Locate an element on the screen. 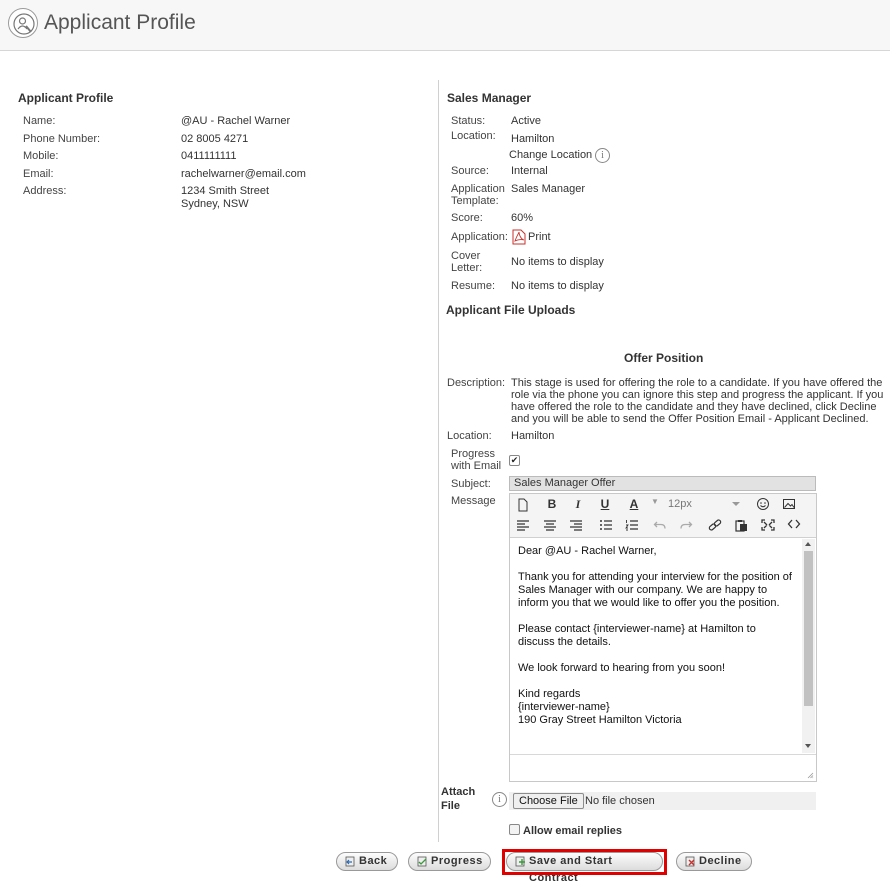  attach-info-icon: i is located at coordinates (499, 799).